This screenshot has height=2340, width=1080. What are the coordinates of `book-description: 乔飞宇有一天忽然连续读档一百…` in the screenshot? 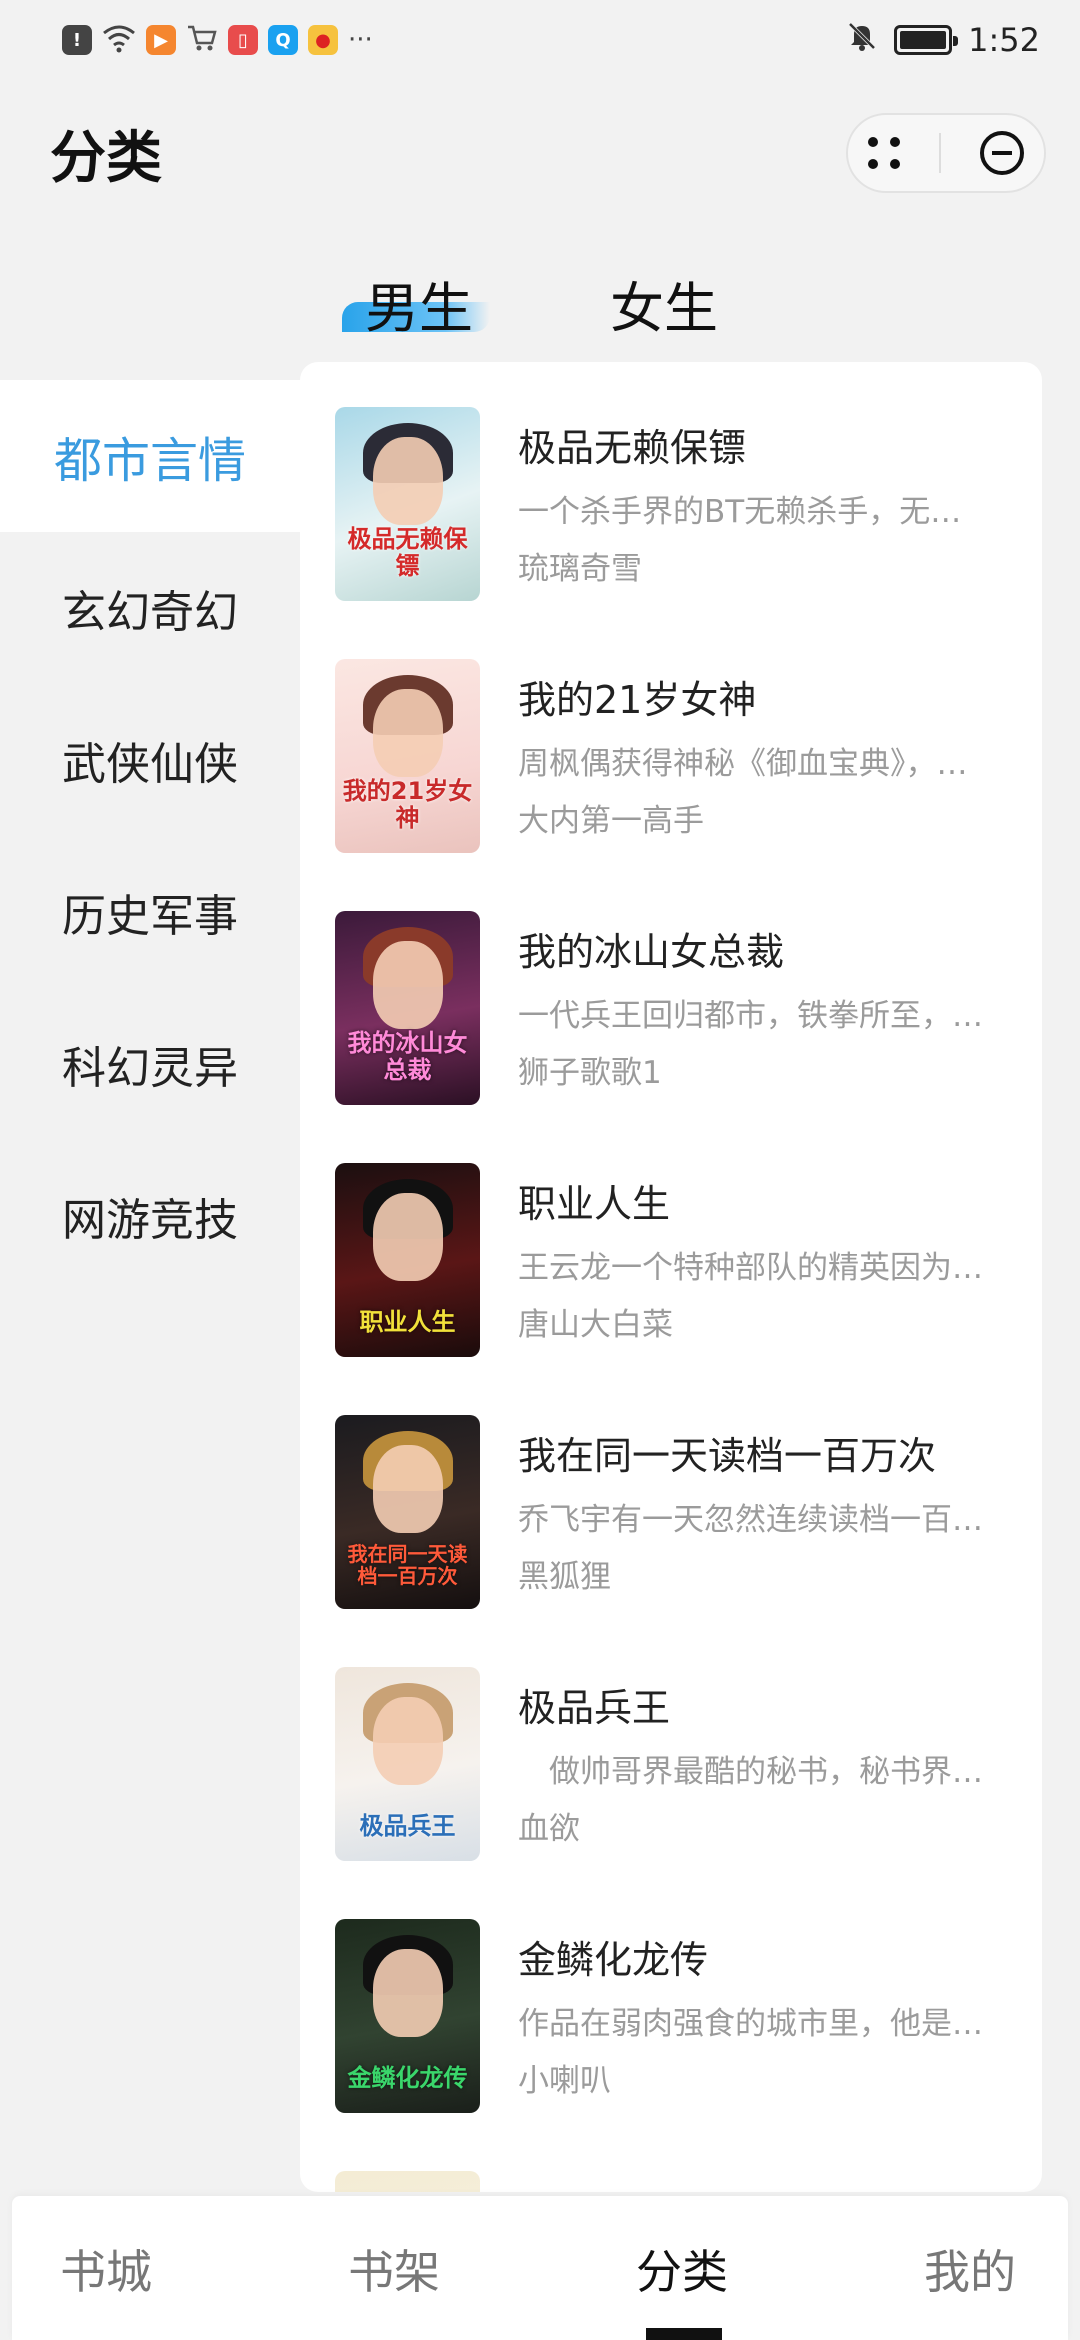 It's located at (750, 1520).